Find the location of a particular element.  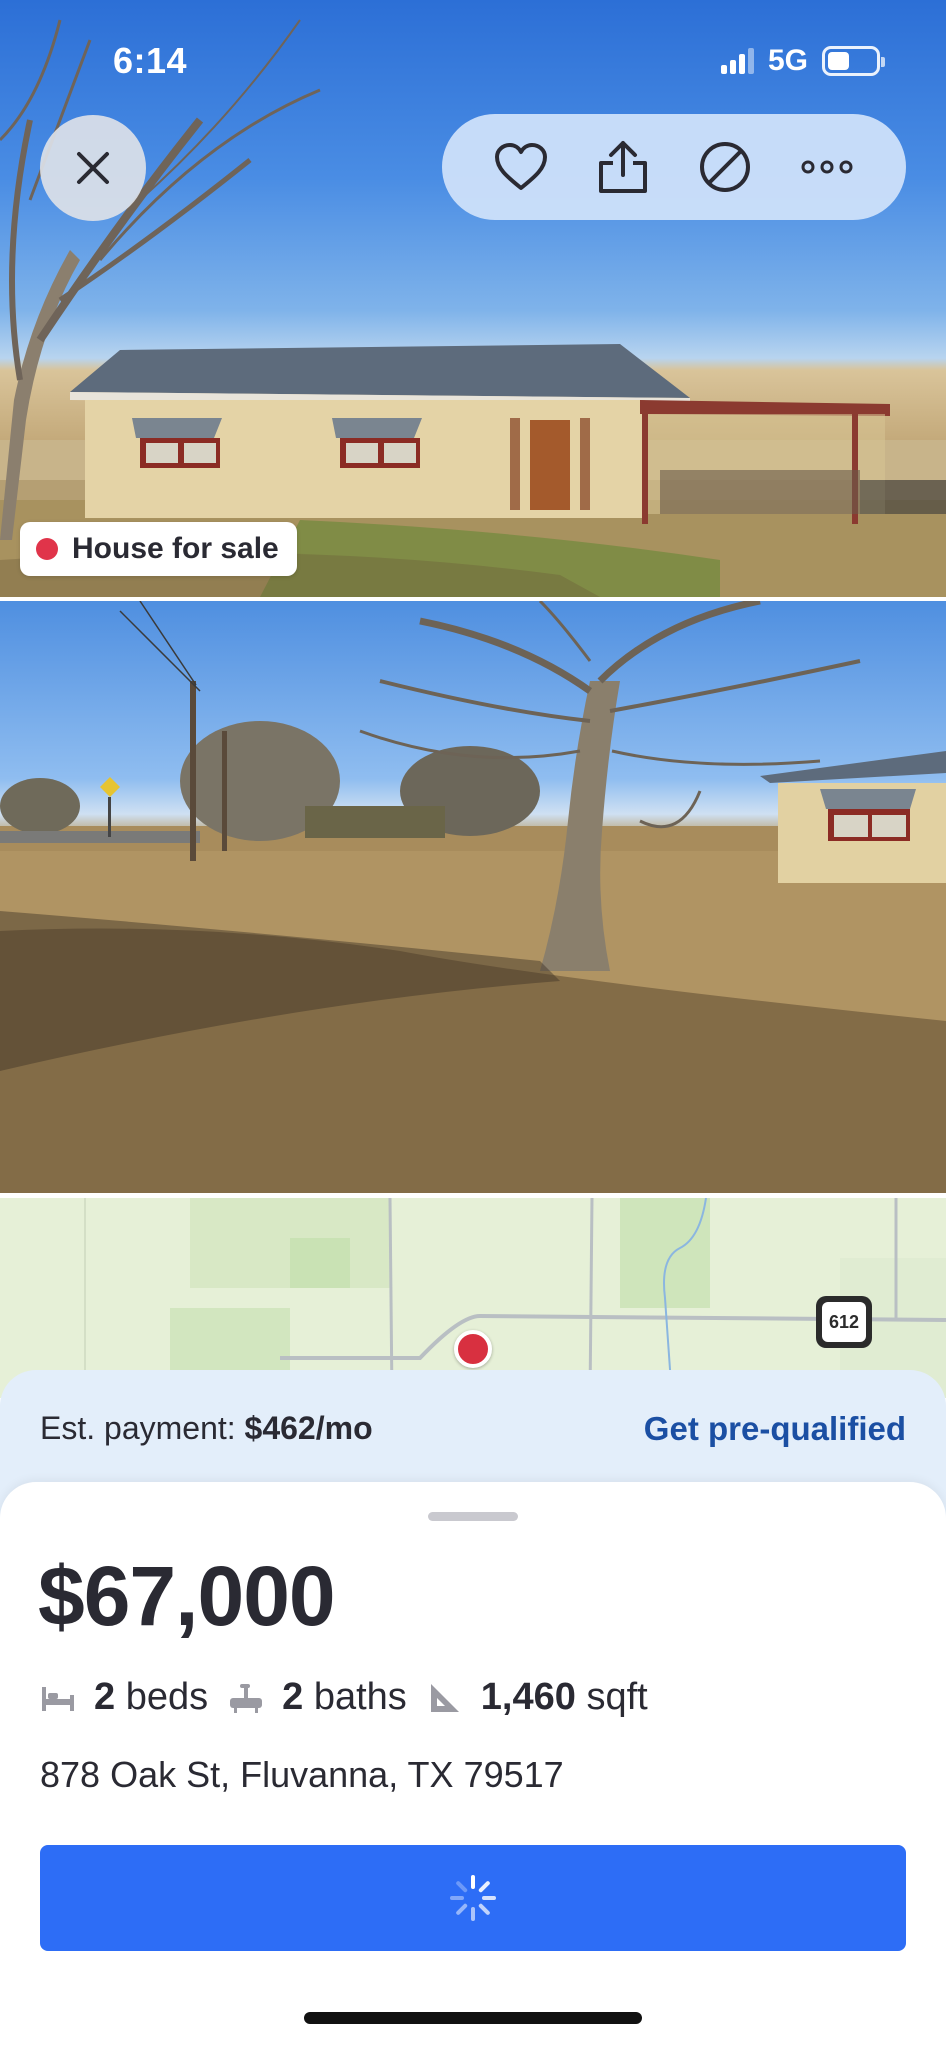

close-icon is located at coordinates (93, 168).